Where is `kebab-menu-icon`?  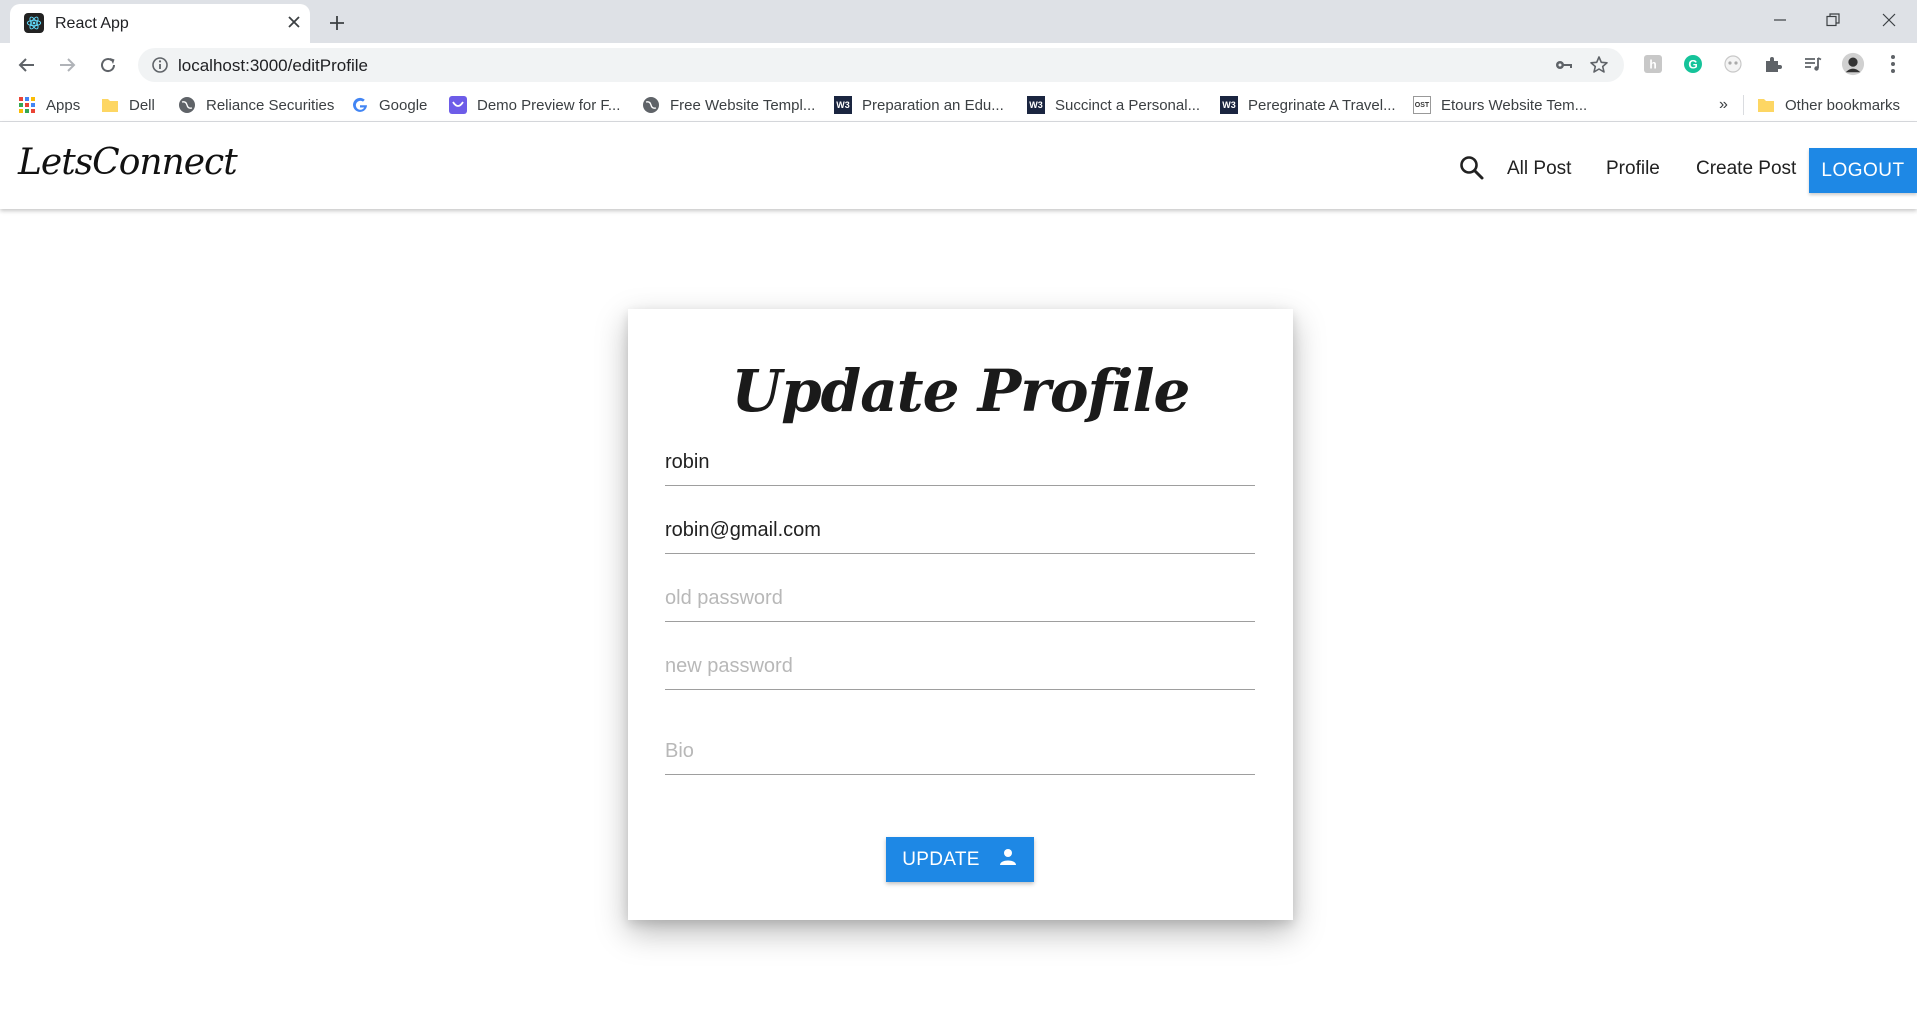 kebab-menu-icon is located at coordinates (1893, 64).